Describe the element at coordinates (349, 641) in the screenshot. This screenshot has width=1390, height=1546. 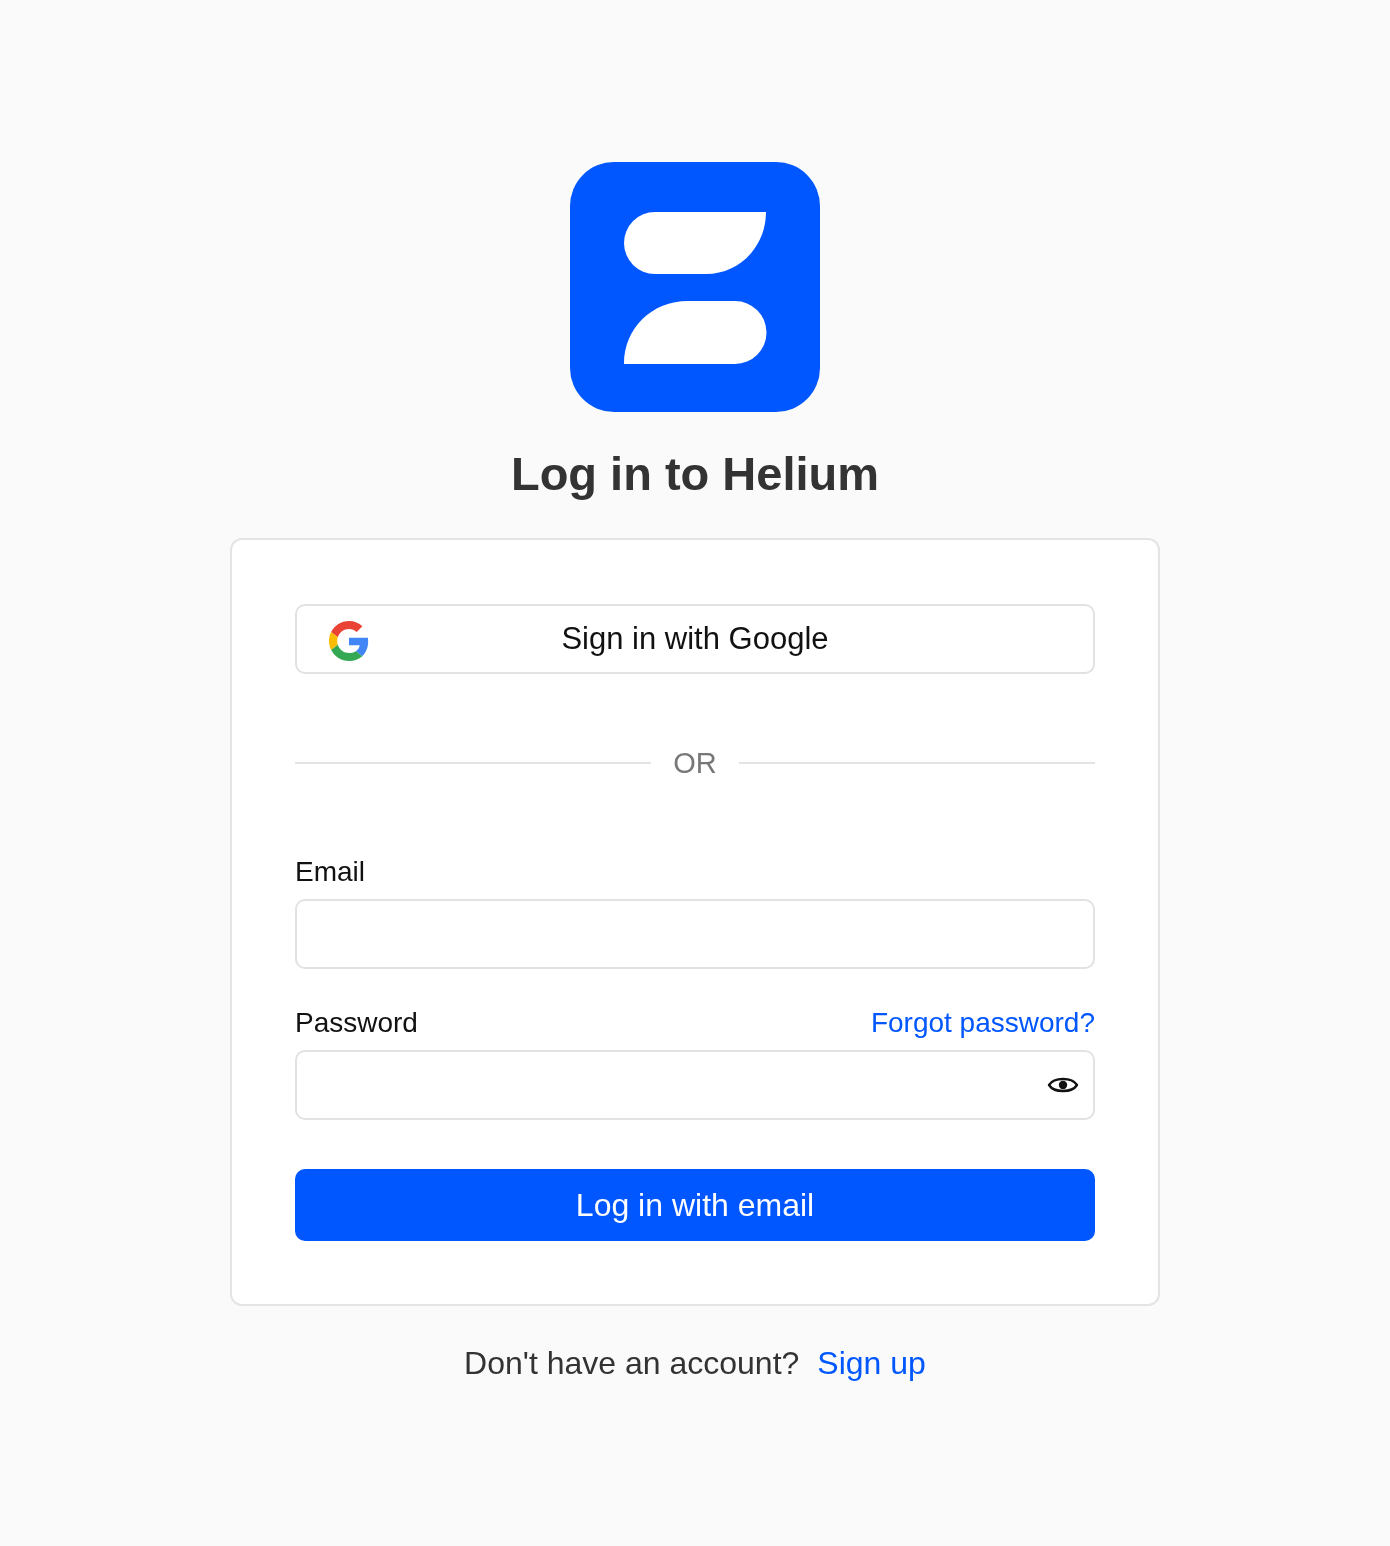
I see `google-g-icon` at that location.